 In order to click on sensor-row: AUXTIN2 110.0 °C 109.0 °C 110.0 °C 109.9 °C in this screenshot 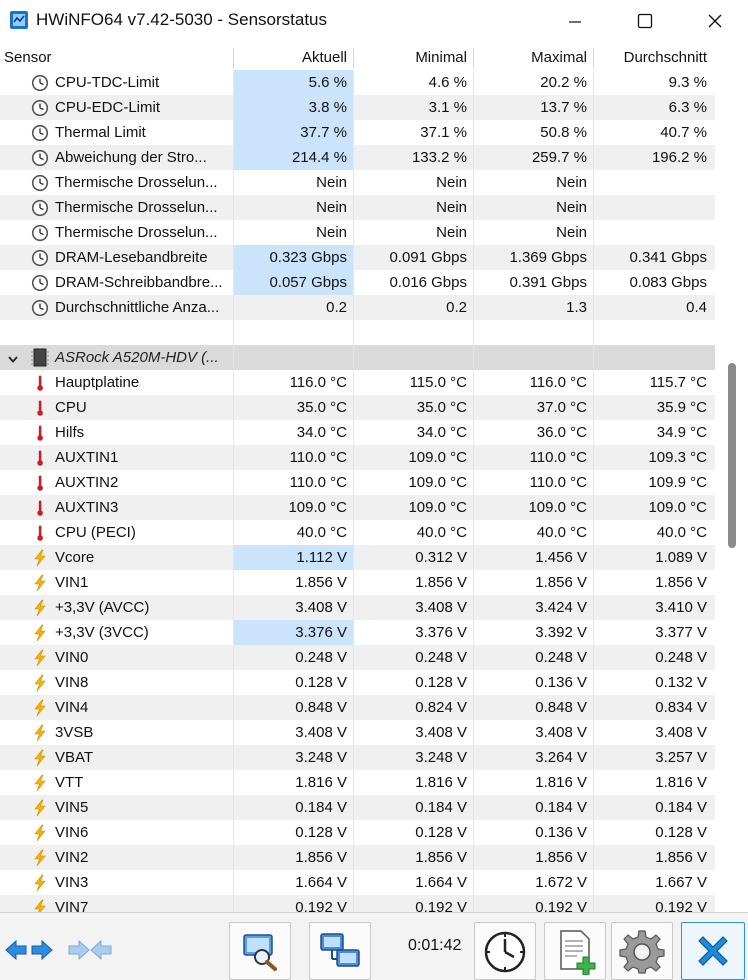, I will do `click(357, 482)`.